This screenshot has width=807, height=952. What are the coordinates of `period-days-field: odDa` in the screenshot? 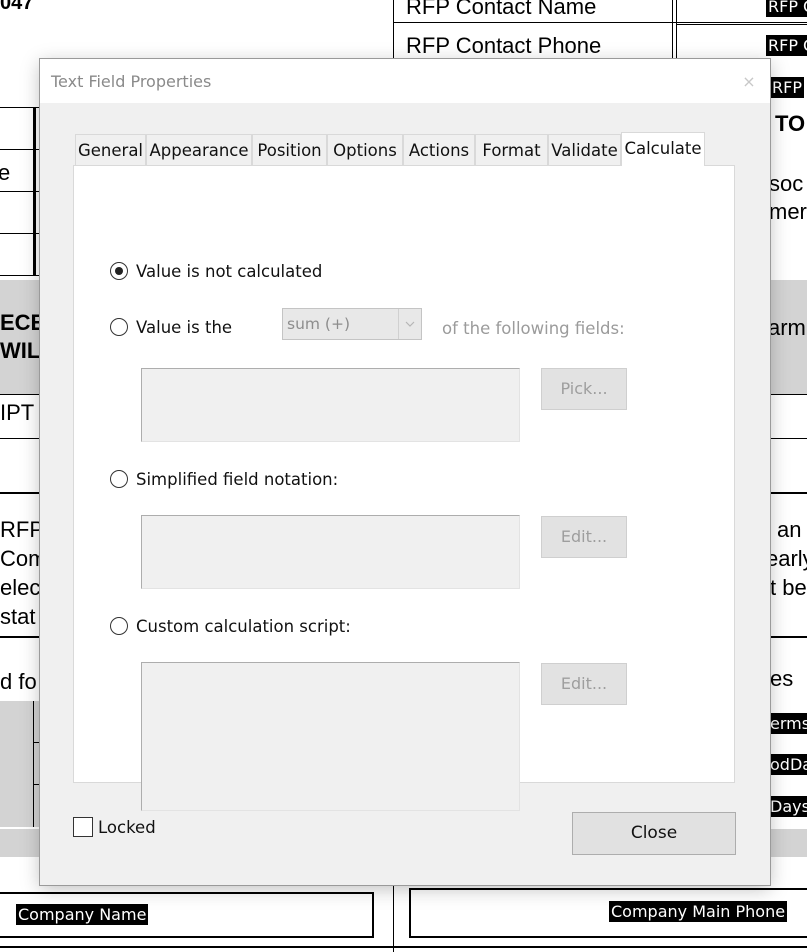 It's located at (787, 764).